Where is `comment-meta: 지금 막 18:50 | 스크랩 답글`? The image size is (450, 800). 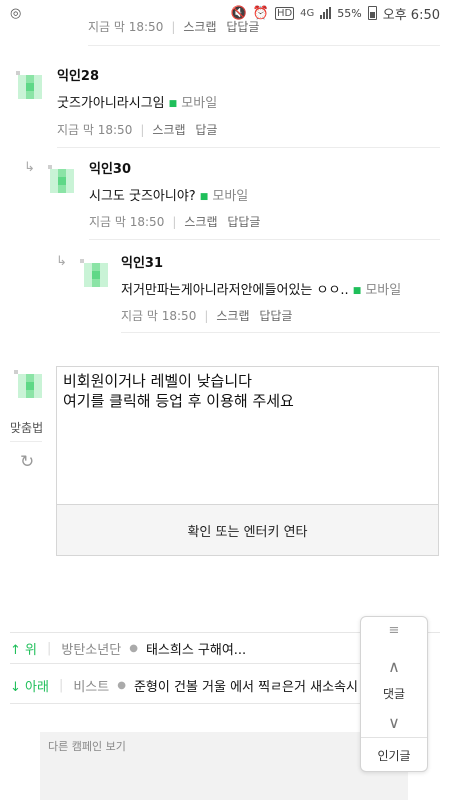
comment-meta: 지금 막 18:50 | 스크랩 답글 is located at coordinates (137, 130).